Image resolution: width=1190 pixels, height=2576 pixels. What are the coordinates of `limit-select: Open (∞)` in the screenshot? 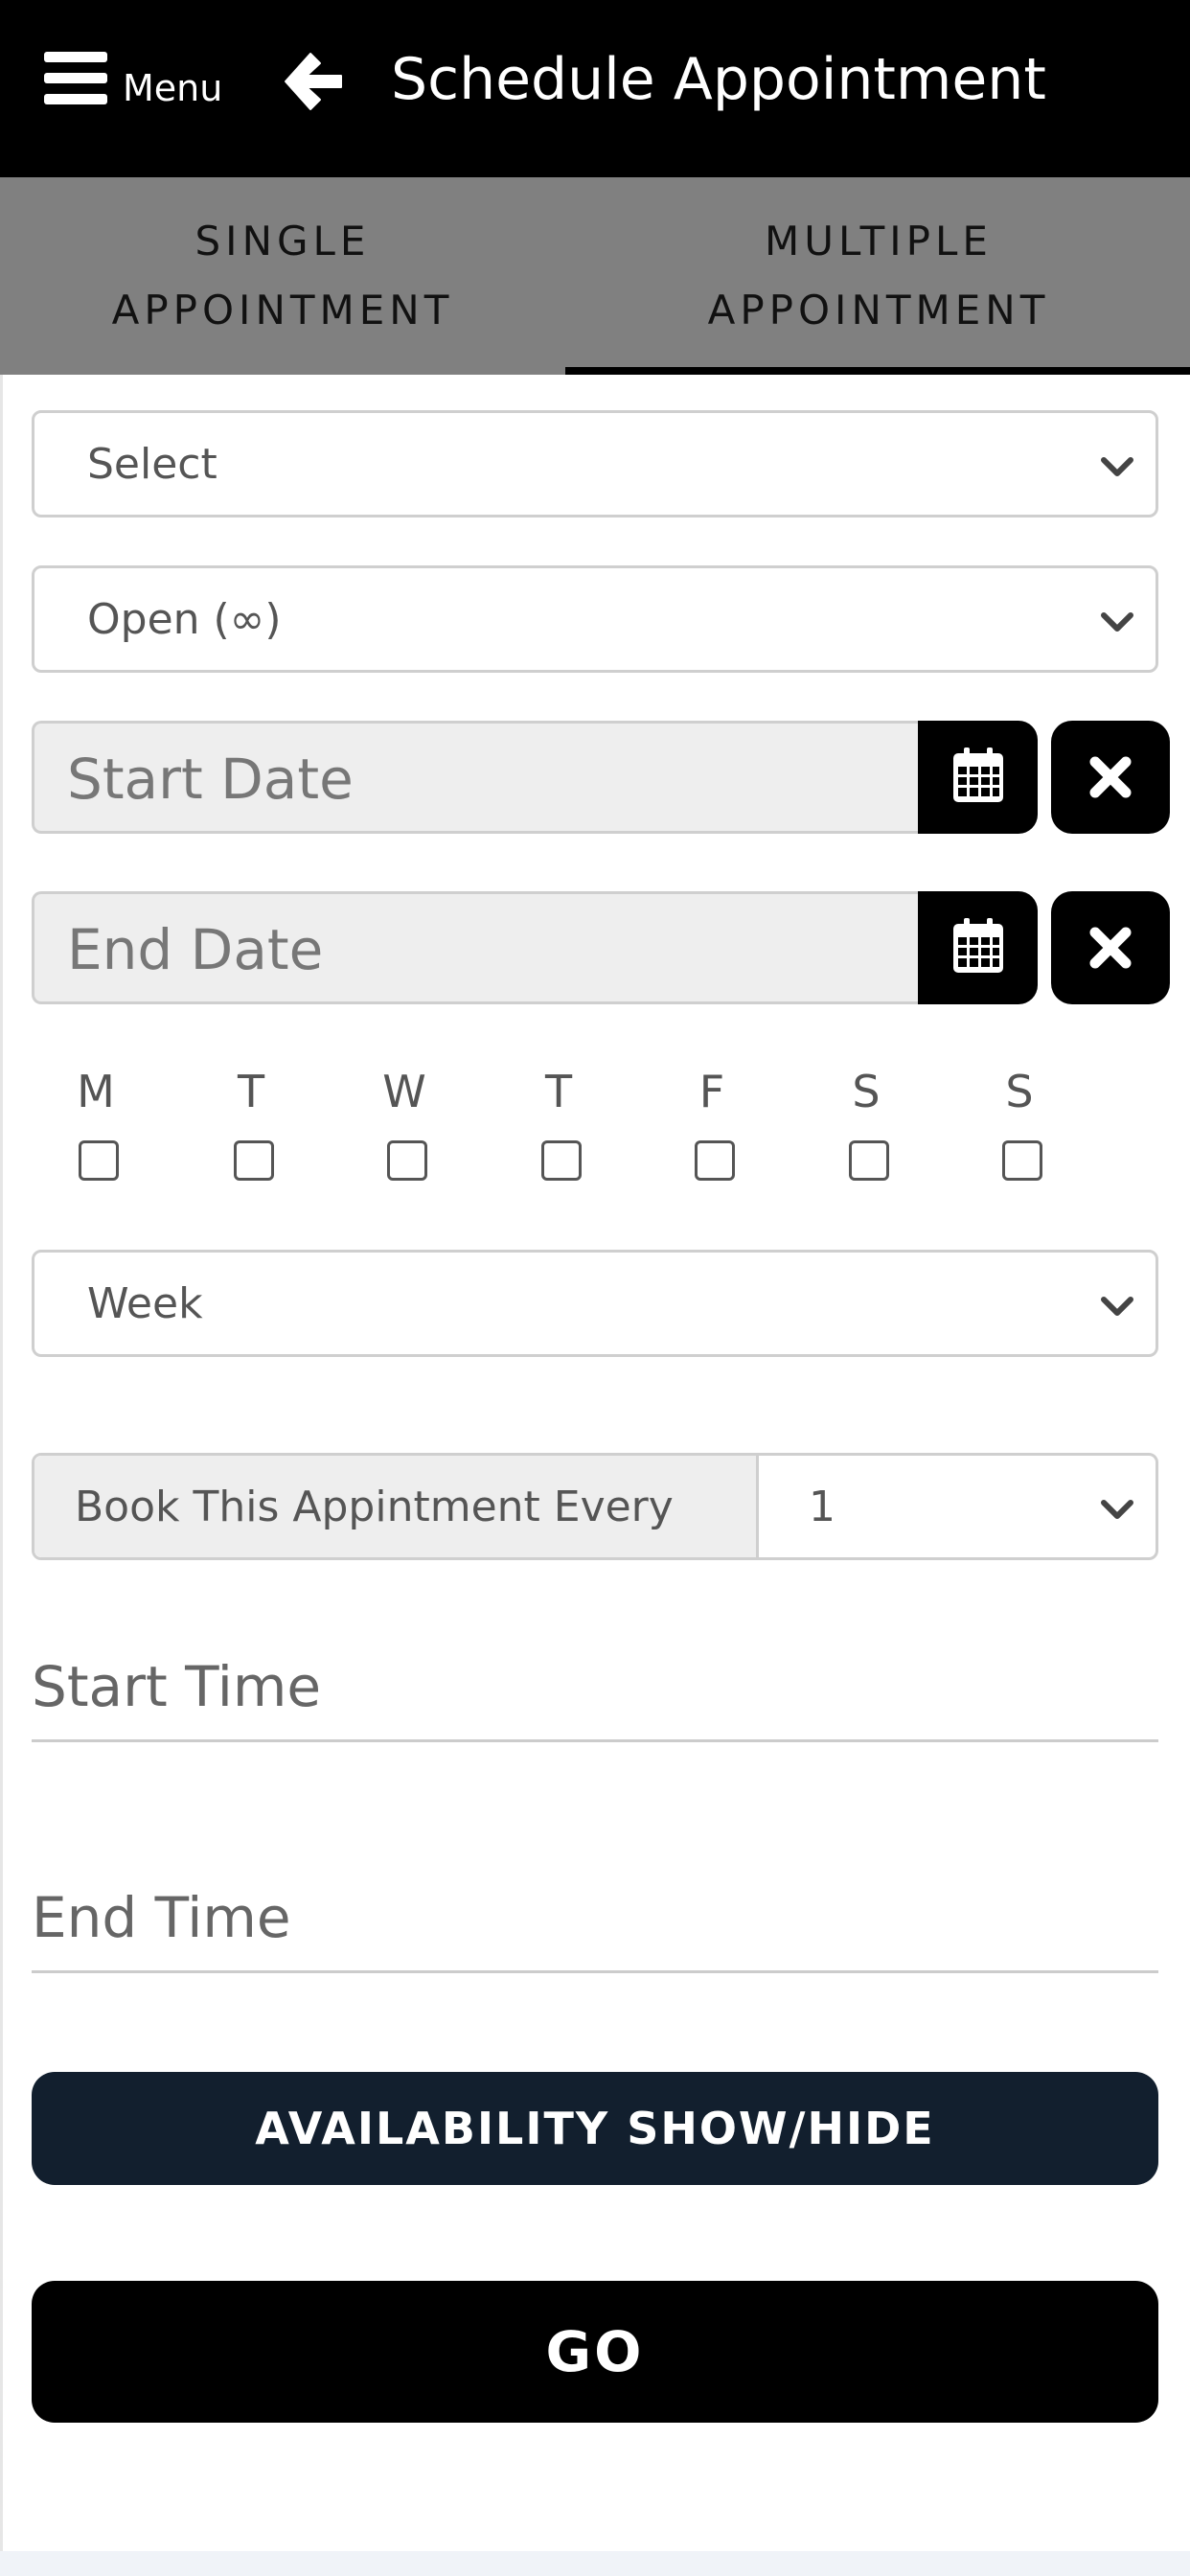 It's located at (595, 619).